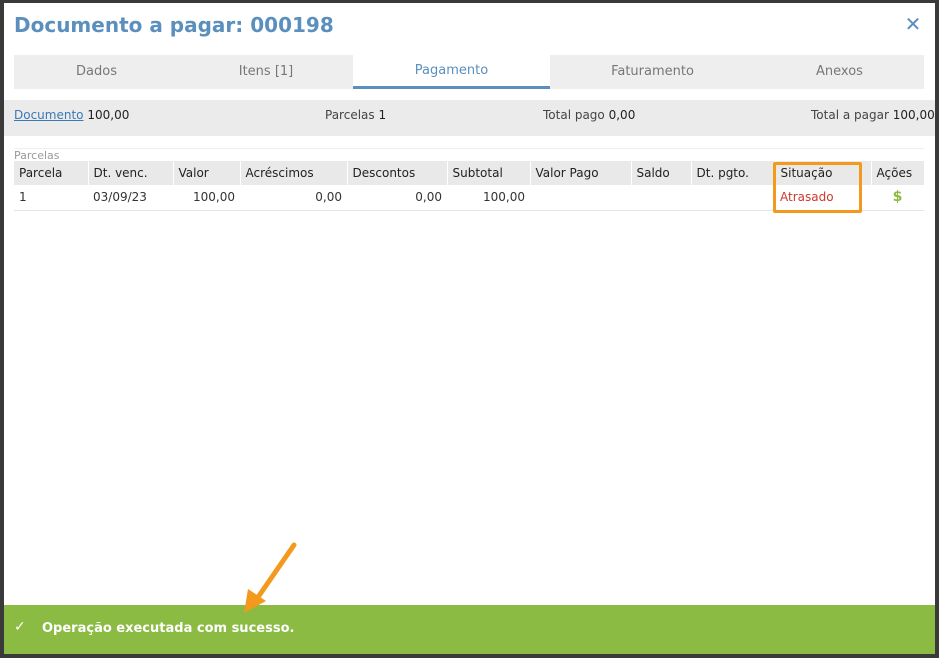 The height and width of the screenshot is (658, 939). Describe the element at coordinates (580, 198) in the screenshot. I see `cell-valor-pago` at that location.